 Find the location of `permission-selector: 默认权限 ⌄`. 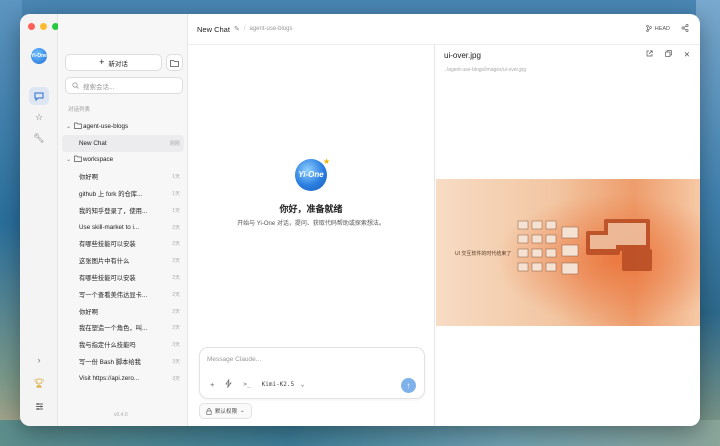

permission-selector: 默认权限 ⌄ is located at coordinates (225, 411).